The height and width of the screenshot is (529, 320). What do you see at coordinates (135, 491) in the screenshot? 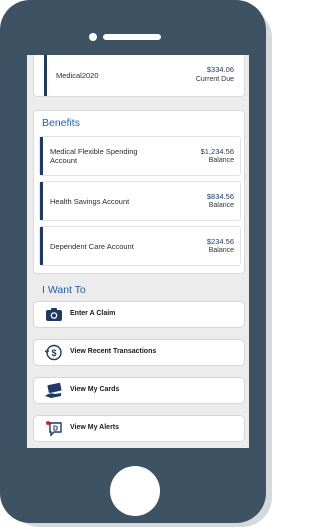
I see `home-button` at bounding box center [135, 491].